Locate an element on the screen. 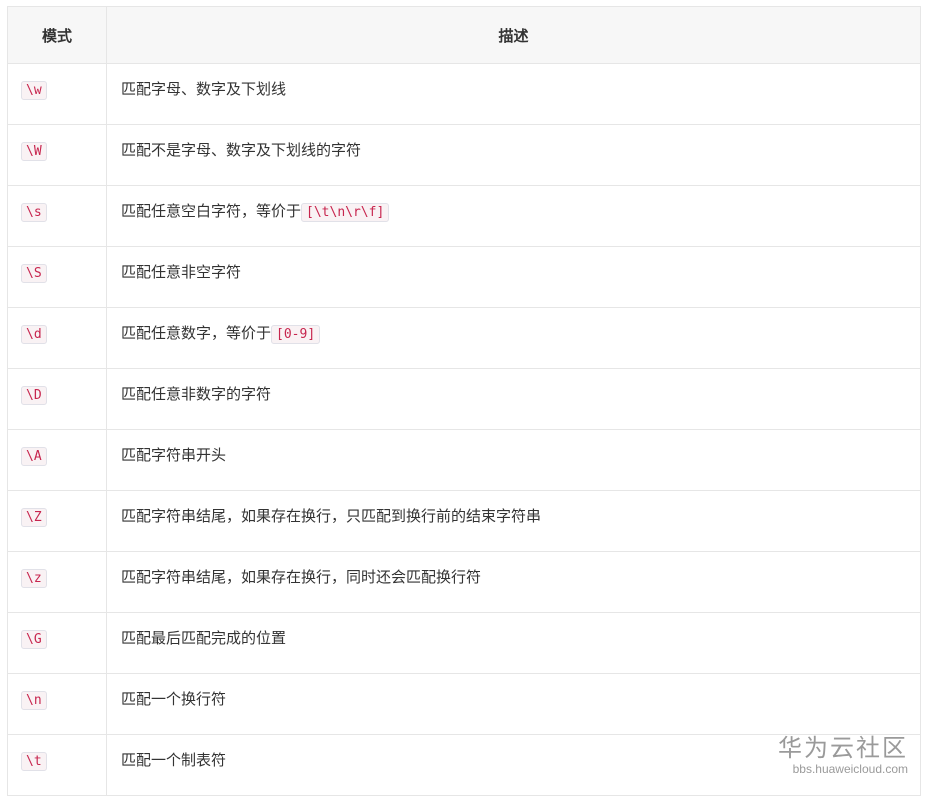 Image resolution: width=926 pixels, height=796 pixels. description-text: 匹配任意非数字的字符 is located at coordinates (196, 394).